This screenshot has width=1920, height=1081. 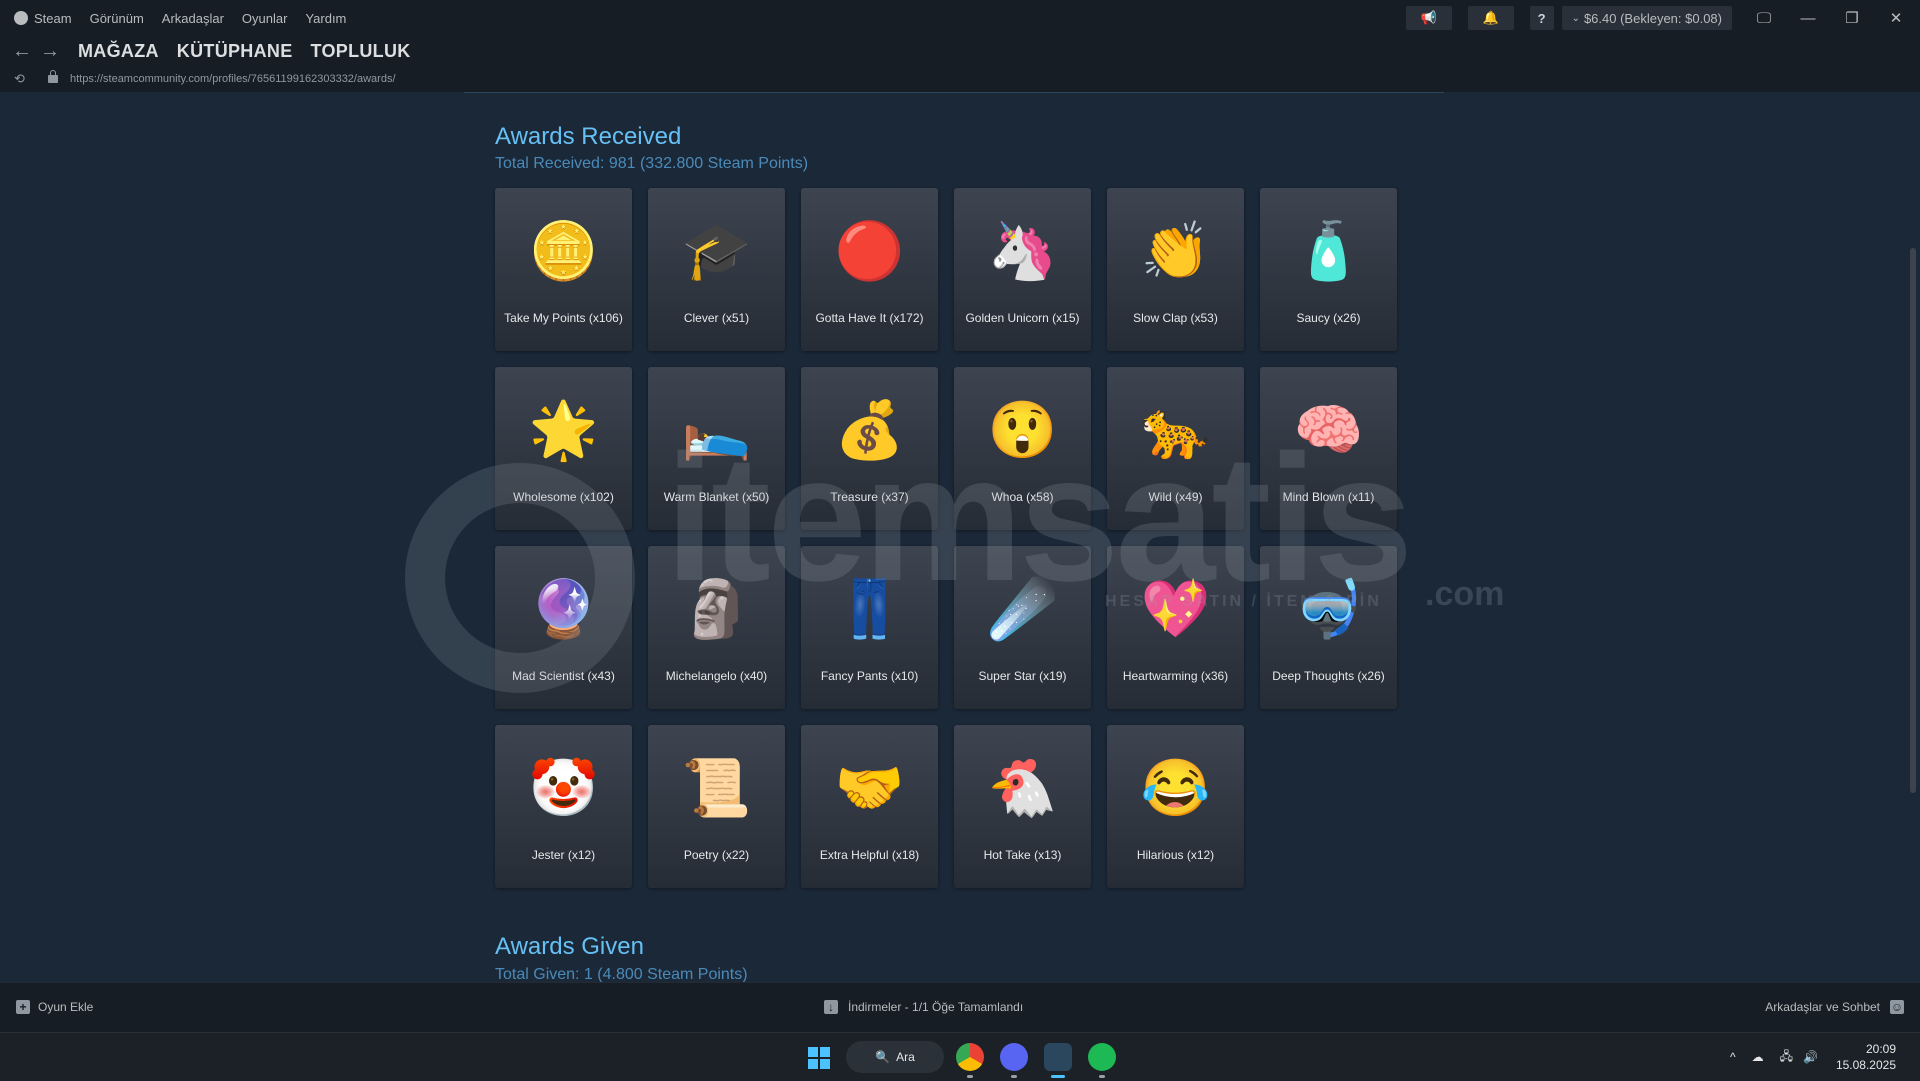 I want to click on minimize-button: —, so click(x=1808, y=18).